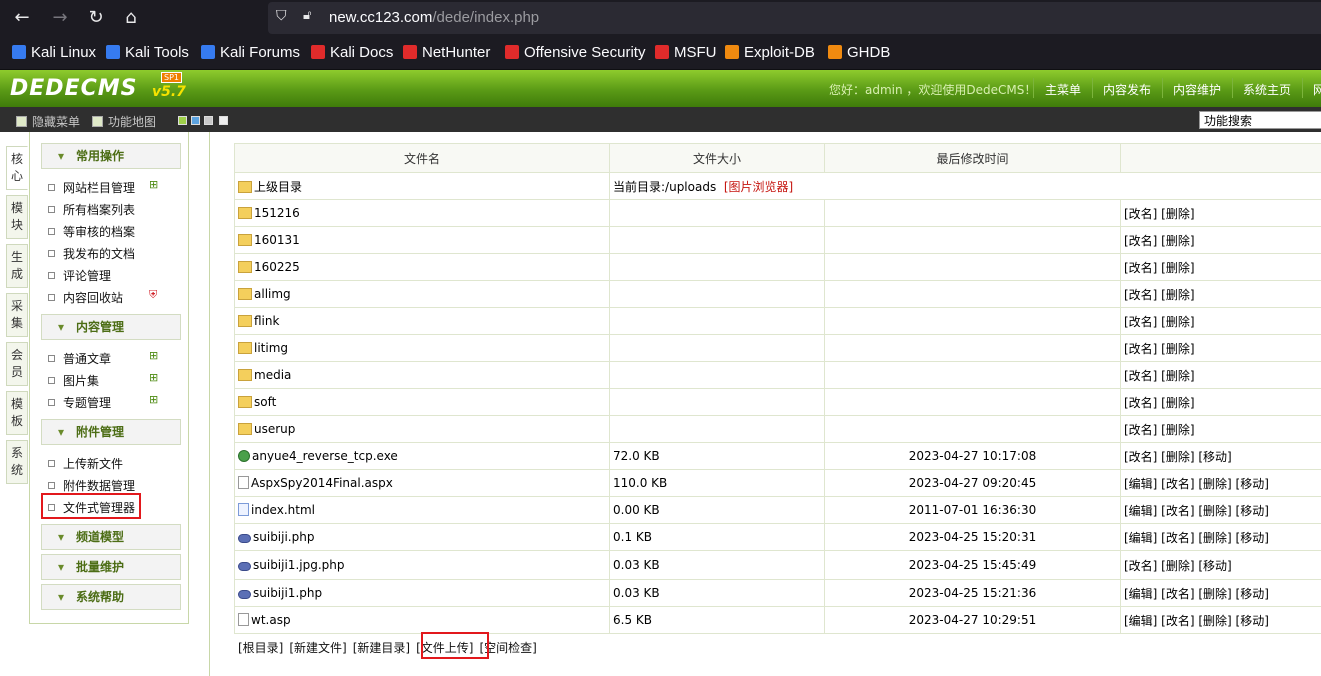 This screenshot has height=676, width=1321. Describe the element at coordinates (96, 18) in the screenshot. I see `reload-icon: ↻` at that location.